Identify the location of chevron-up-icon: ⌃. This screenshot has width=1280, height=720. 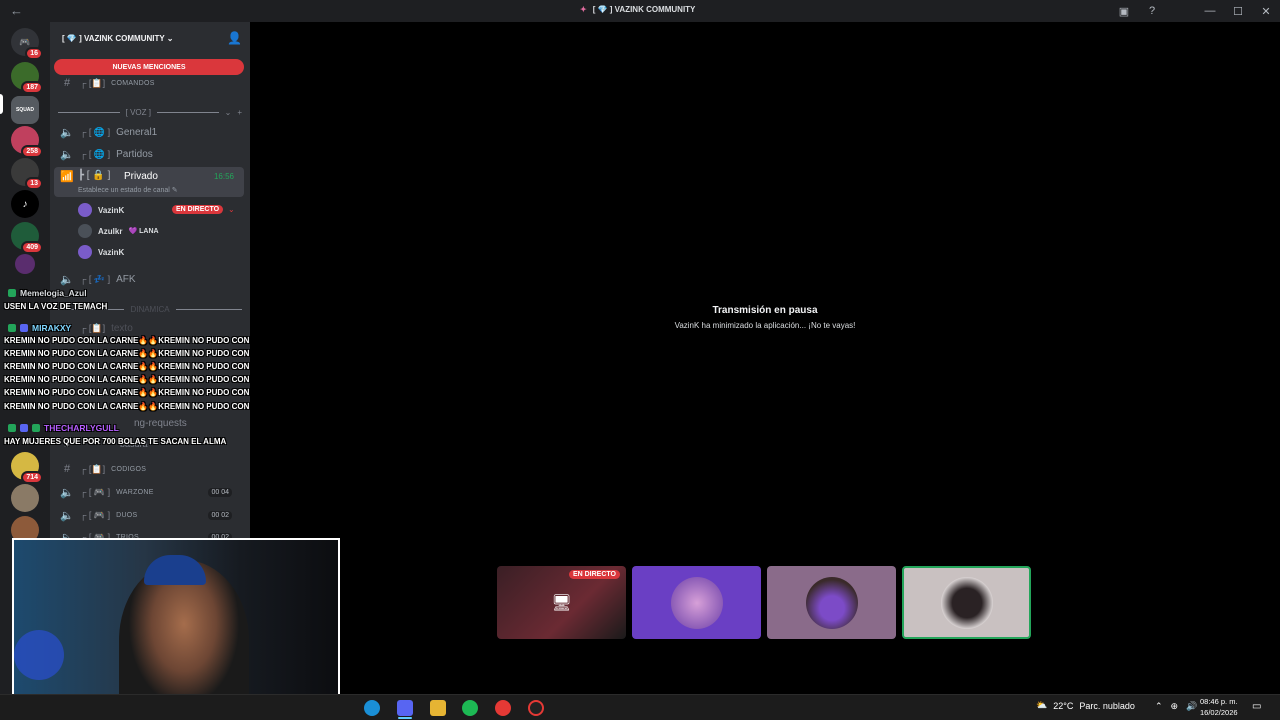
(1159, 706).